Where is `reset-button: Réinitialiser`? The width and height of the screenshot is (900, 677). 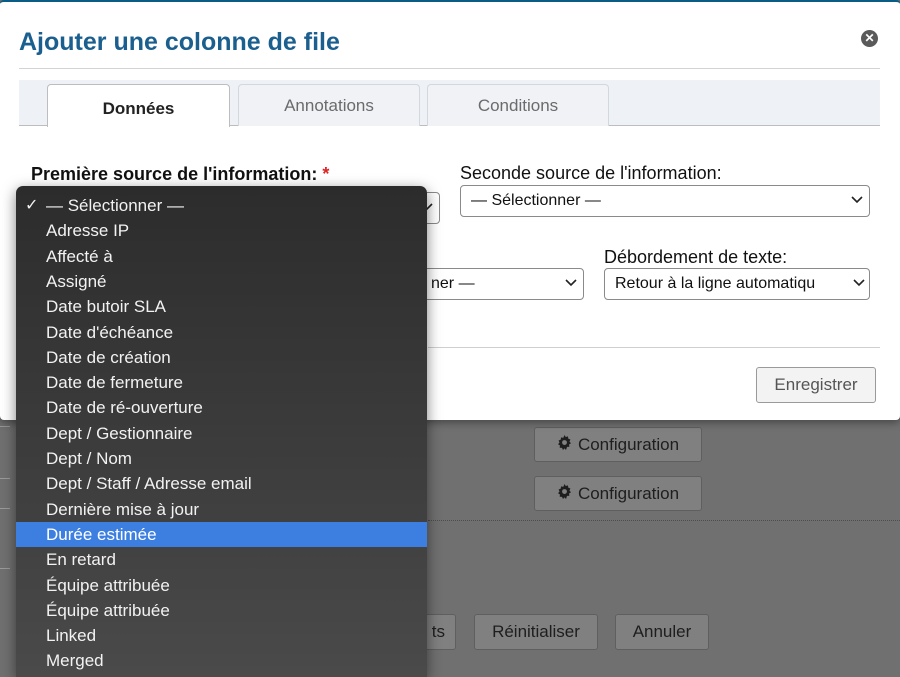
reset-button: Réinitialiser is located at coordinates (536, 632).